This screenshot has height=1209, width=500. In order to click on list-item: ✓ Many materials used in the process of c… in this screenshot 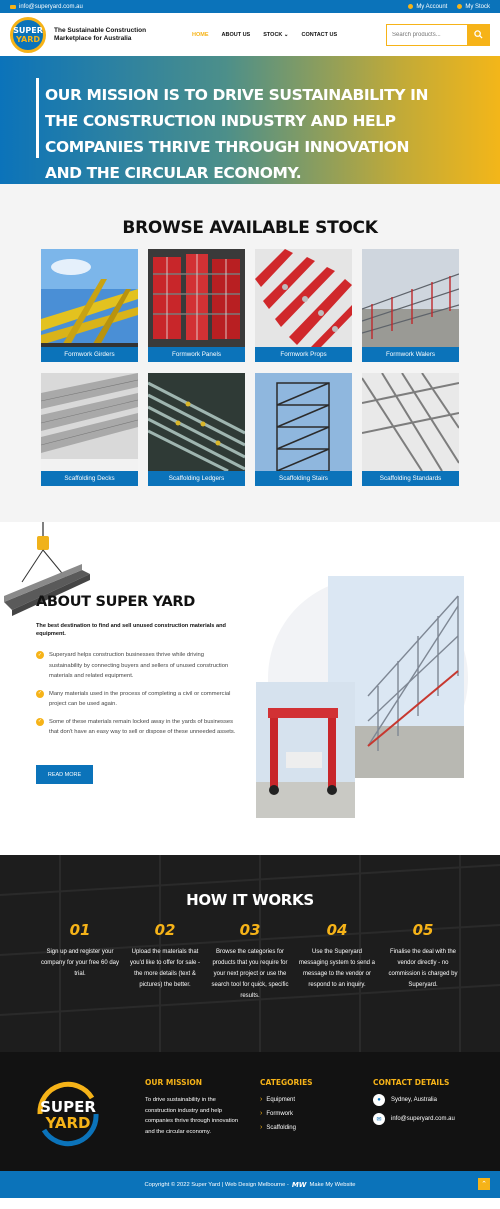, I will do `click(136, 699)`.